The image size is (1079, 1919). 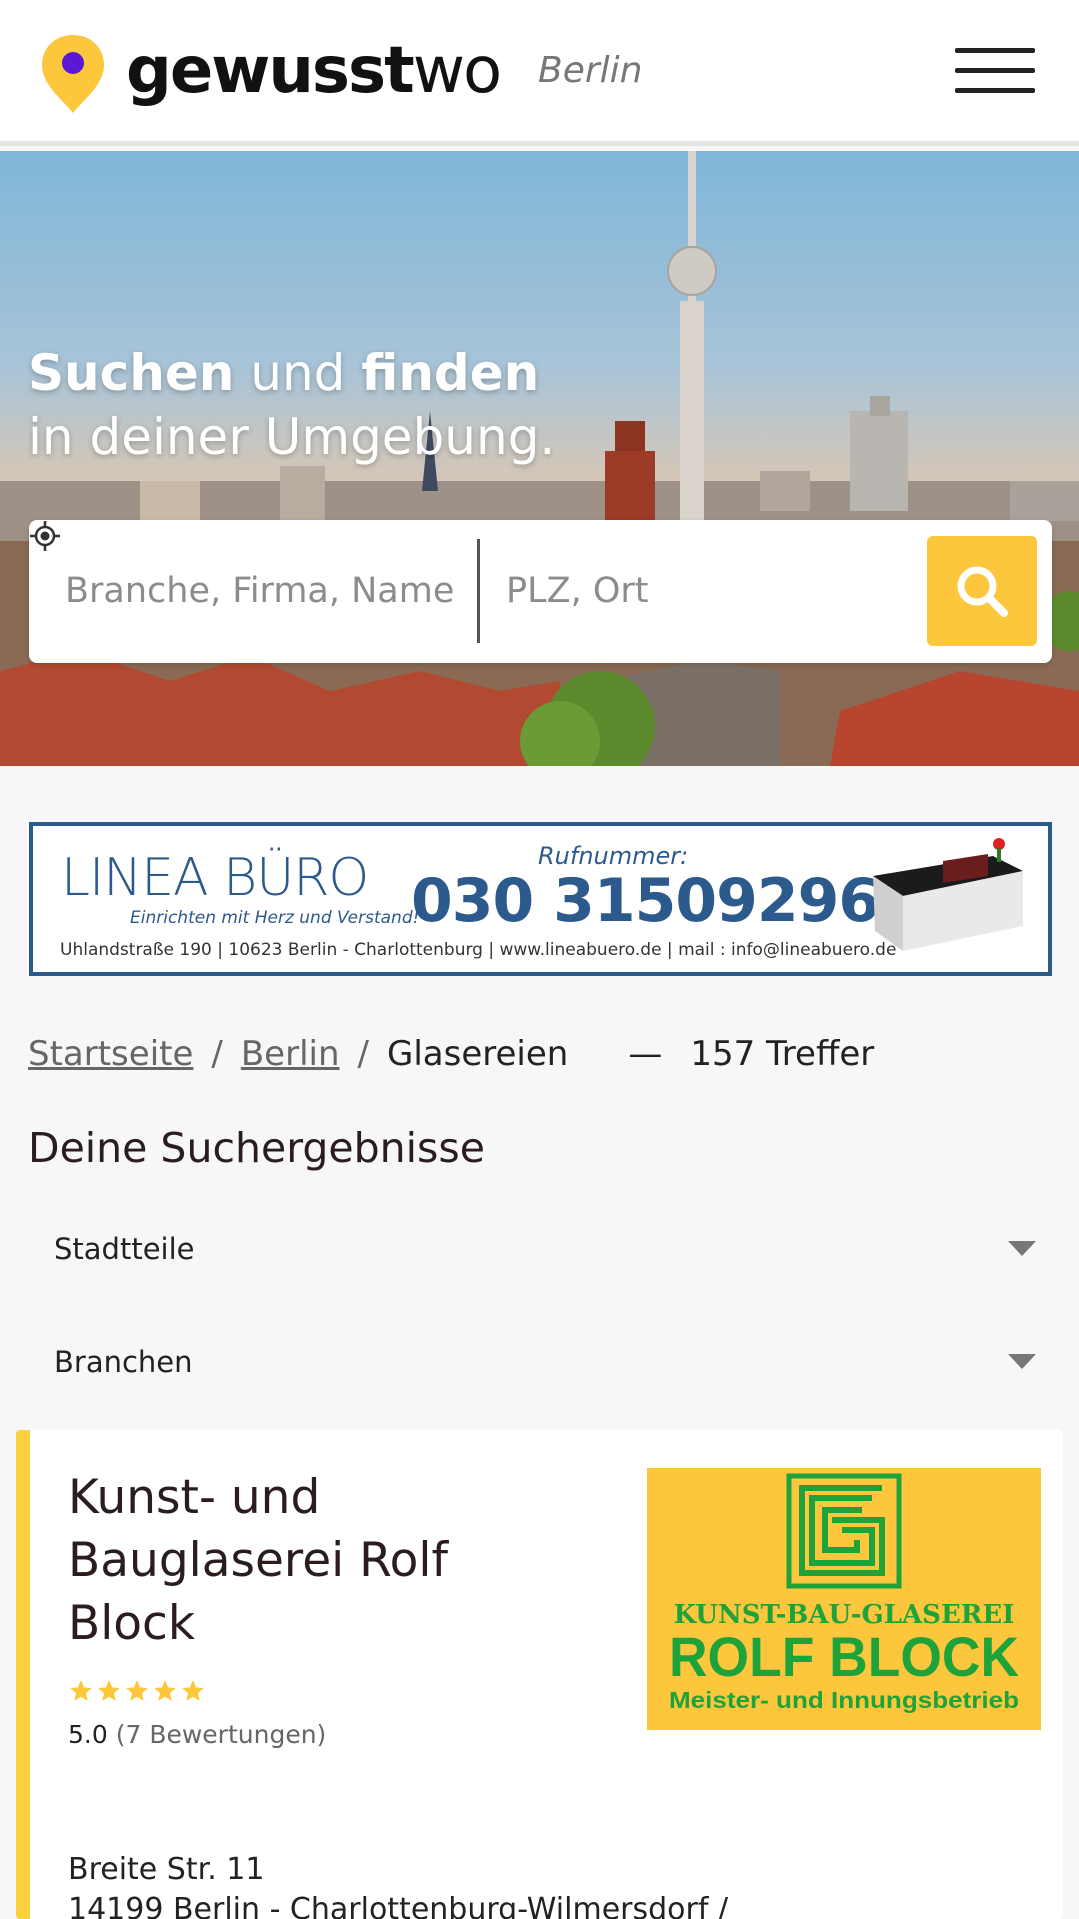 I want to click on breadcrumb-dash: —, so click(x=645, y=1054).